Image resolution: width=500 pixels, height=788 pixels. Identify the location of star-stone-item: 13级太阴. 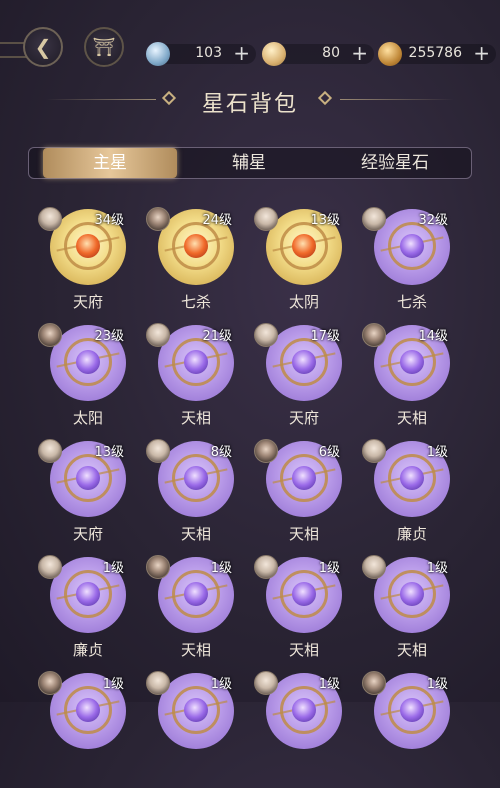
(309, 265).